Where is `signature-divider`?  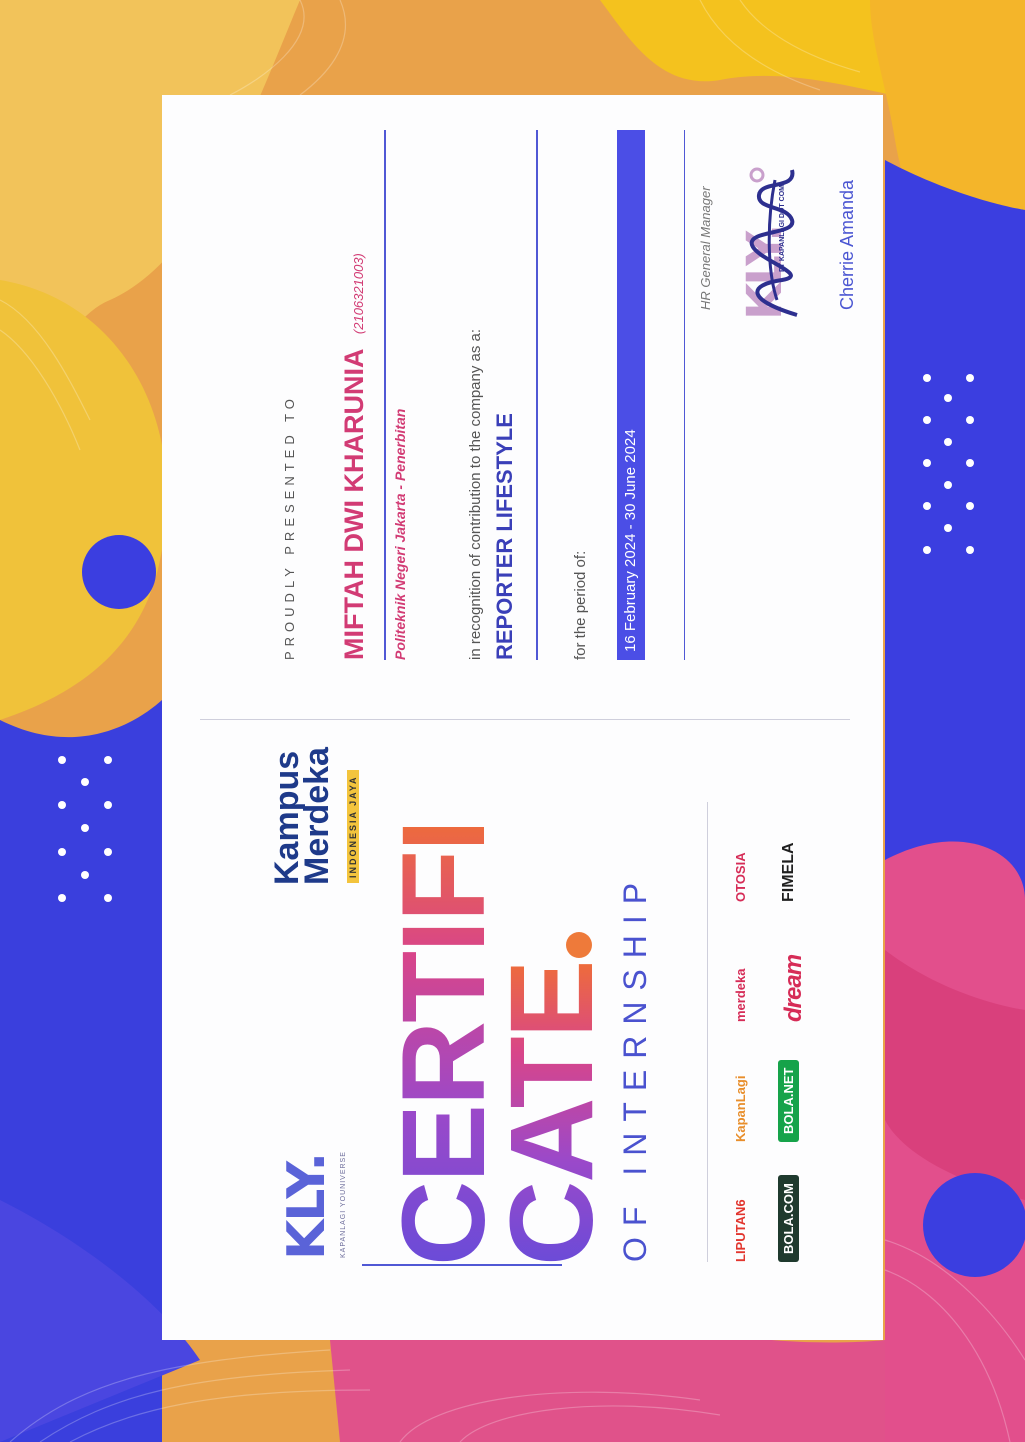 signature-divider is located at coordinates (684, 395).